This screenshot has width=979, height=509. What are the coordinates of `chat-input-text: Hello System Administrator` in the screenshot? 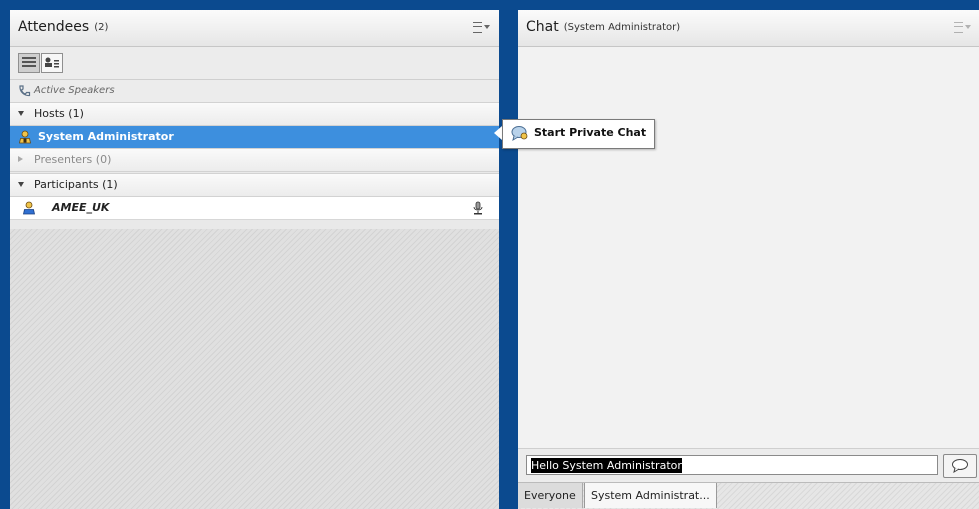 It's located at (606, 465).